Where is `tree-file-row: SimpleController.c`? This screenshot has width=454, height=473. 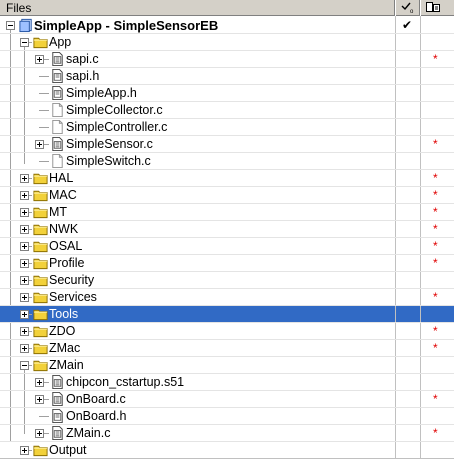
tree-file-row: SimpleController.c is located at coordinates (227, 127).